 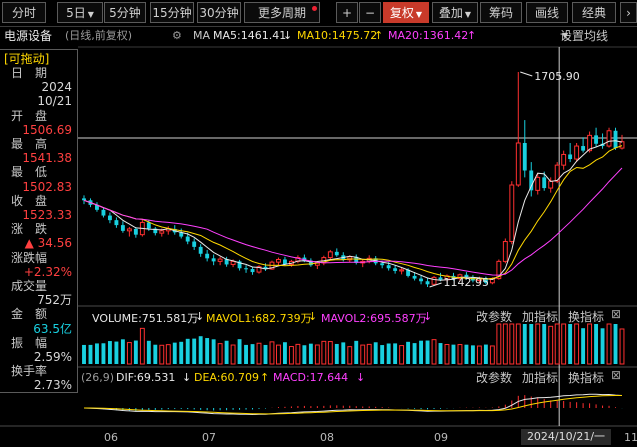 I want to click on macd-params-button: 改参数, so click(x=494, y=377).